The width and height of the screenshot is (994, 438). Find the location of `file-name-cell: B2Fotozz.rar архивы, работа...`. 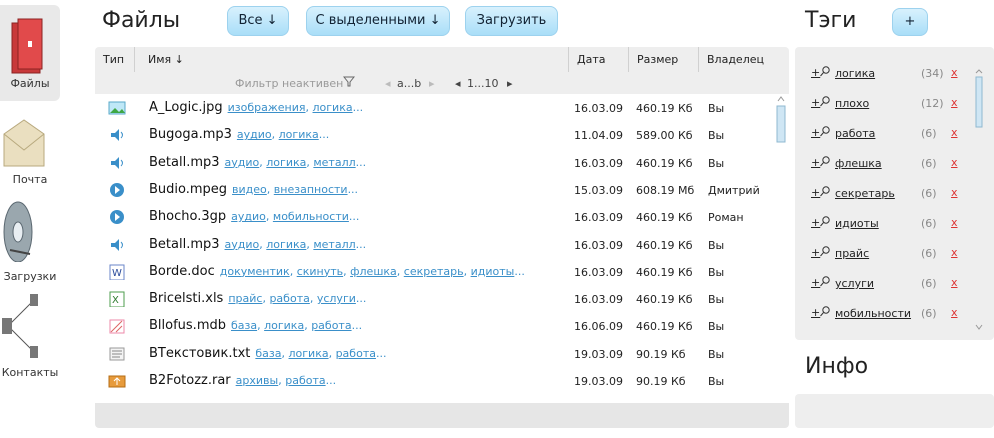

file-name-cell: B2Fotozz.rar архивы, работа... is located at coordinates (242, 380).